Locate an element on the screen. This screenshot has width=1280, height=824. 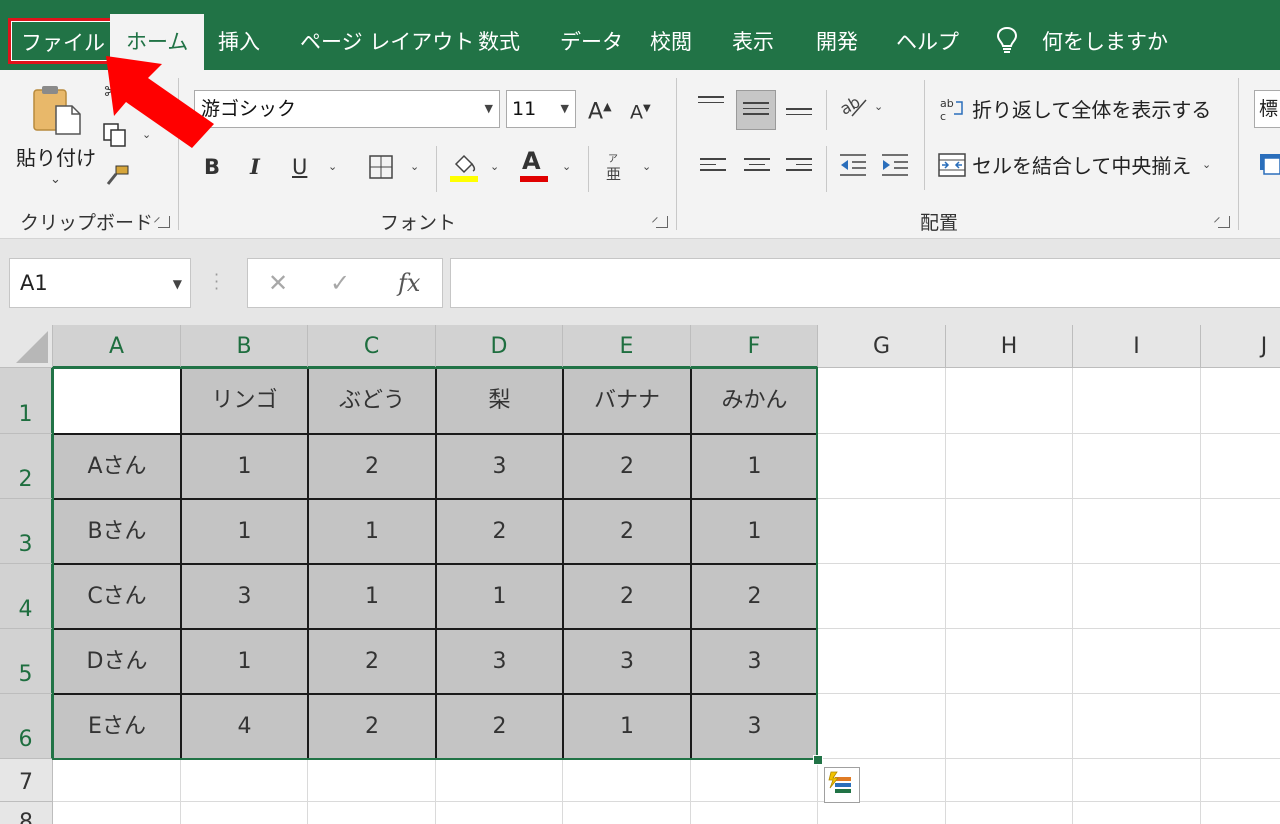
wrap-text-button: 折り返して全体を表示する is located at coordinates (1091, 108).